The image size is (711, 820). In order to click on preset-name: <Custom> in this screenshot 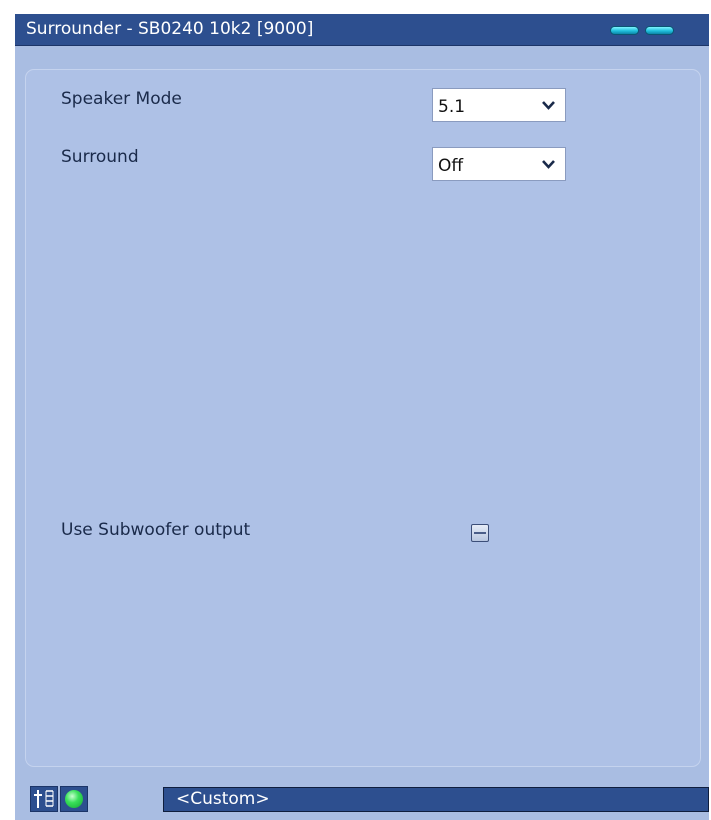, I will do `click(223, 799)`.